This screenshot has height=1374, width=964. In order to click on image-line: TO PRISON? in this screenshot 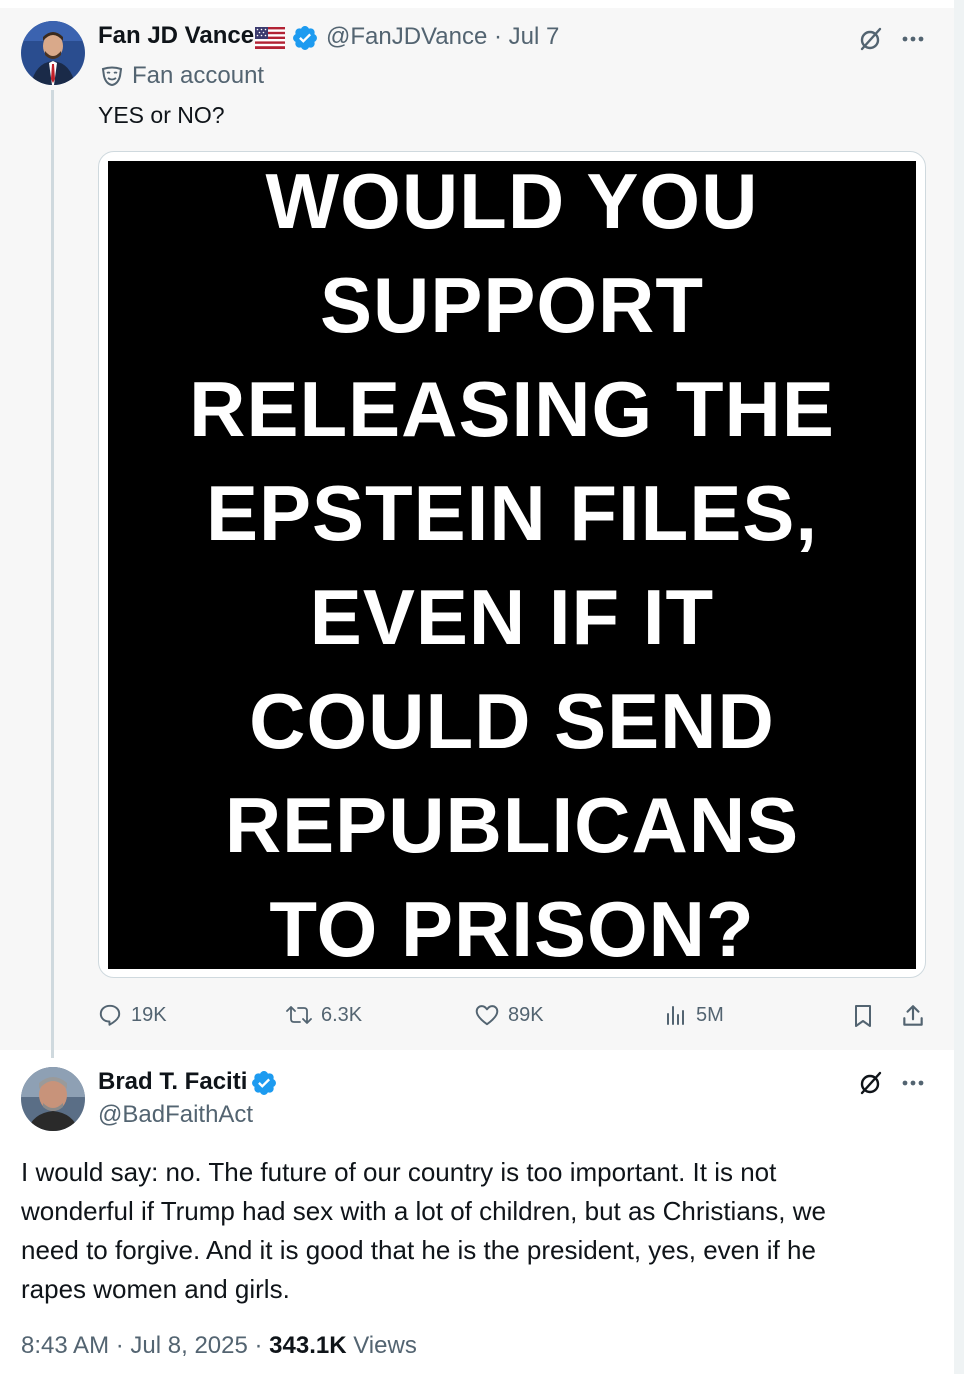, I will do `click(512, 929)`.